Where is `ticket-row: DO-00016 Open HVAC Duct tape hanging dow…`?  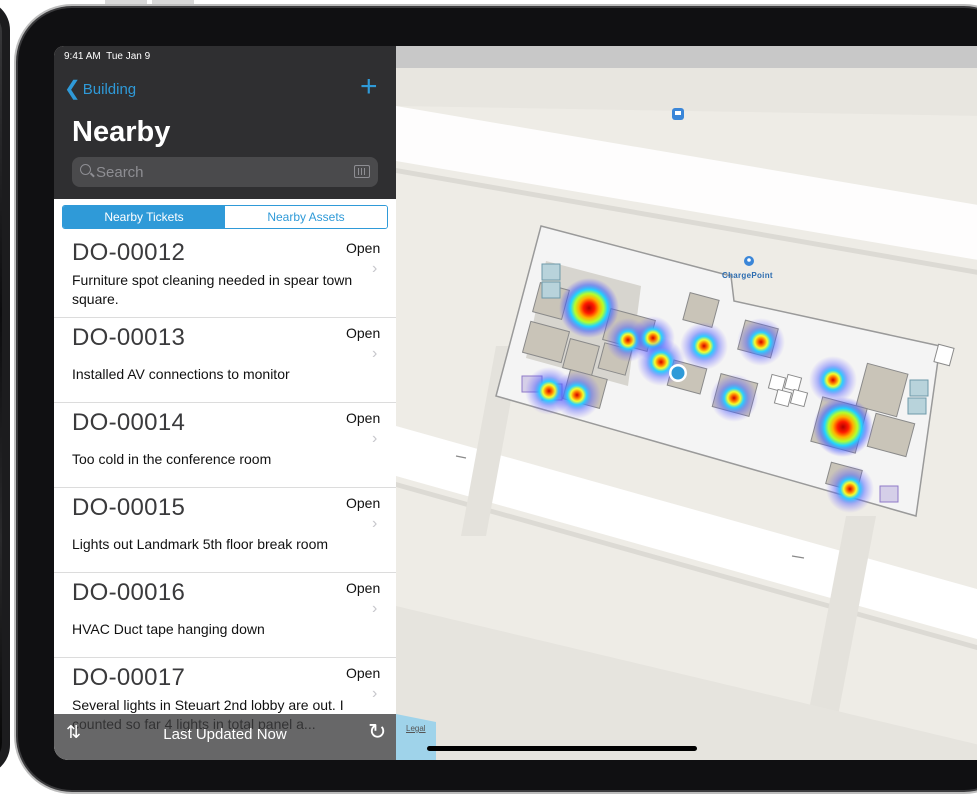
ticket-row: DO-00016 Open HVAC Duct tape hanging dow… is located at coordinates (225, 615).